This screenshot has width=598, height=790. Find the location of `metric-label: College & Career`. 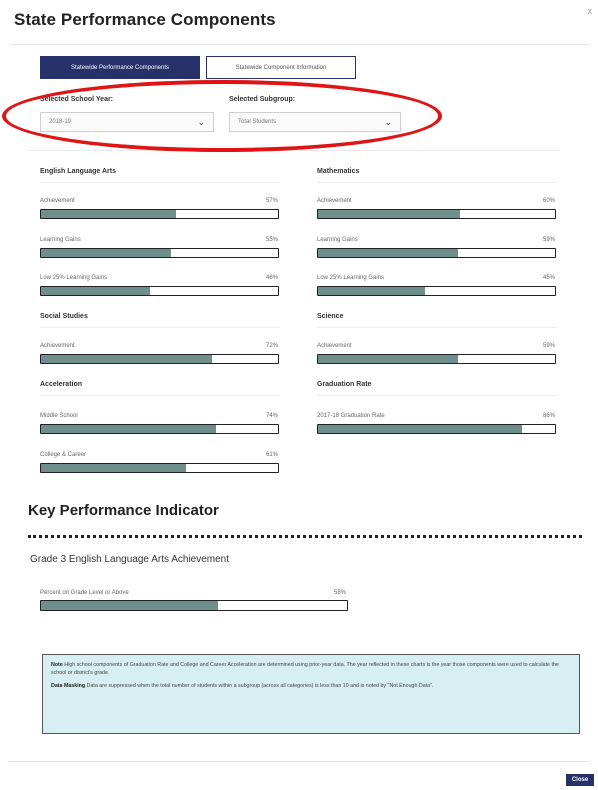

metric-label: College & Career is located at coordinates (63, 455).